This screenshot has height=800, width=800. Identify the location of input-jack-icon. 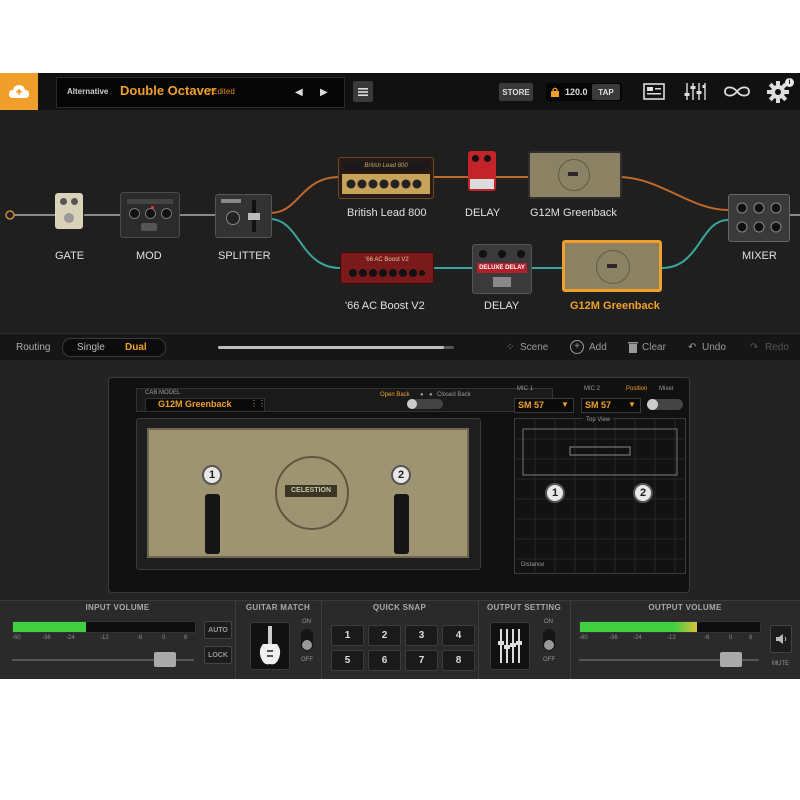
(10, 215).